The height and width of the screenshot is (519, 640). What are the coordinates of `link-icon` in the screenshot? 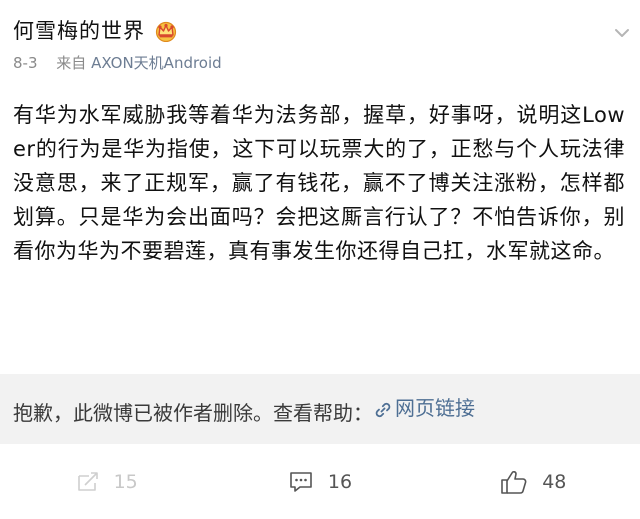 It's located at (383, 408).